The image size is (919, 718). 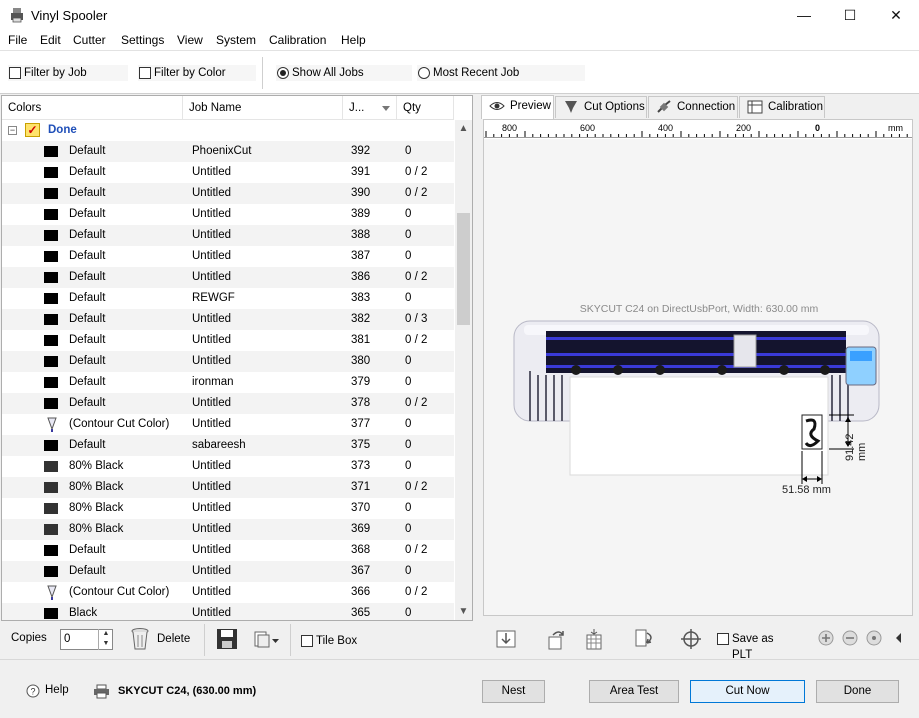 I want to click on maximize-button: ☐, so click(x=850, y=15).